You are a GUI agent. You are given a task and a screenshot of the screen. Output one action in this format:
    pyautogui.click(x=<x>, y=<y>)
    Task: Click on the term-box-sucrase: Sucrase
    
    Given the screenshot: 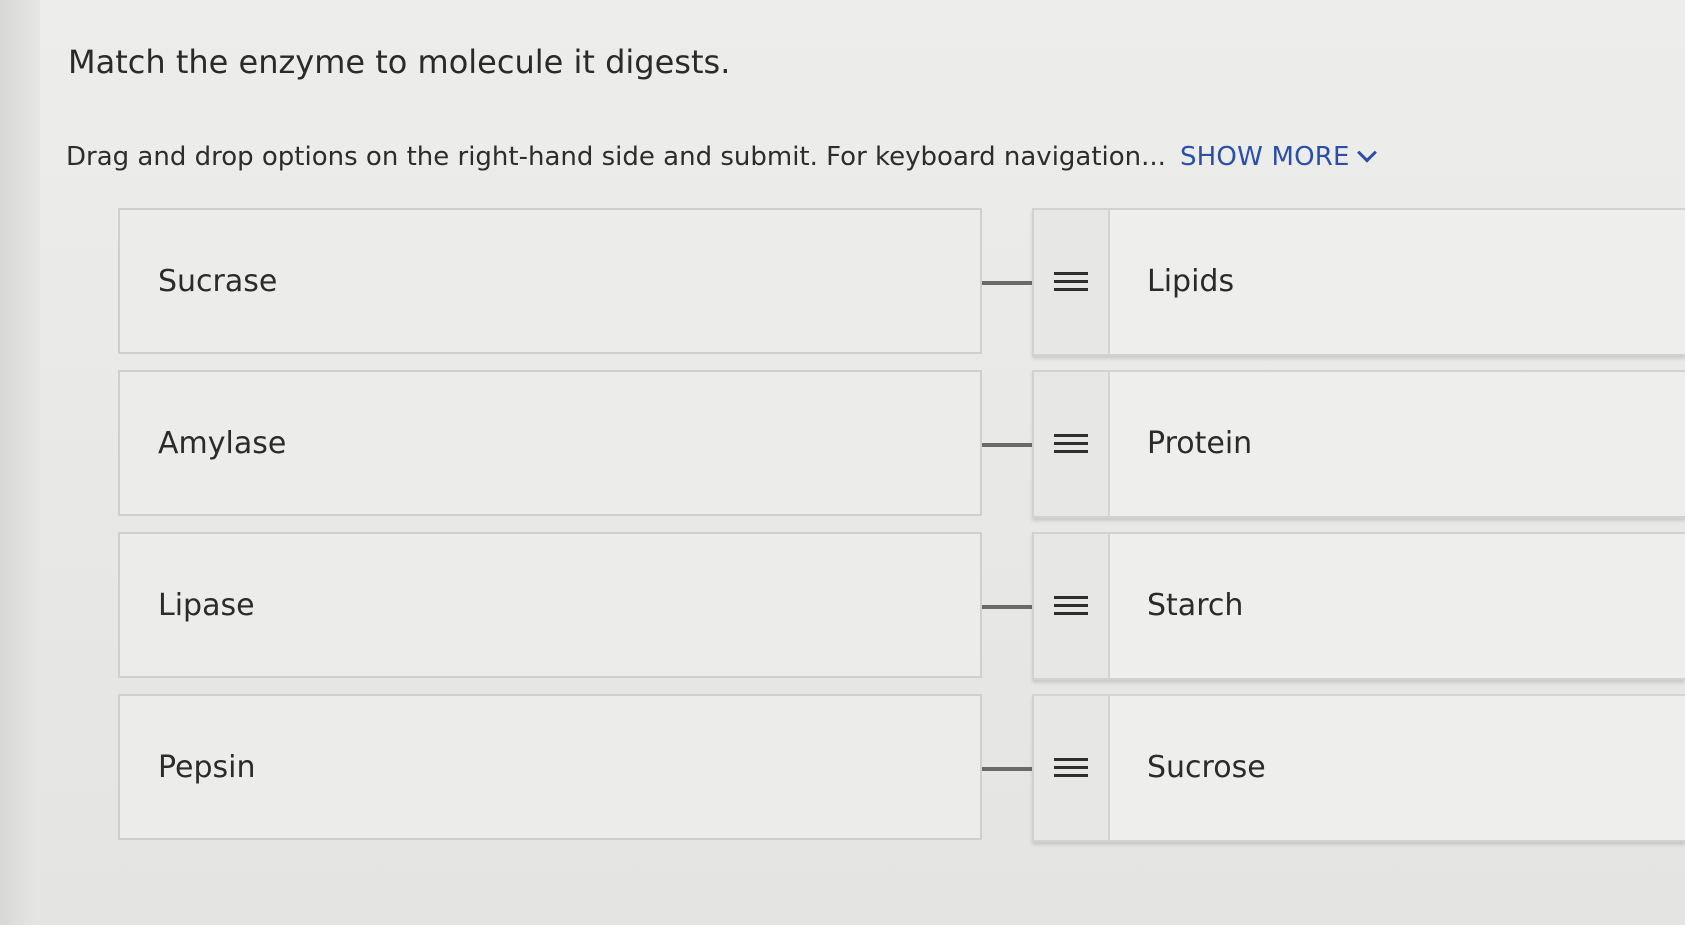 What is the action you would take?
    pyautogui.click(x=550, y=281)
    